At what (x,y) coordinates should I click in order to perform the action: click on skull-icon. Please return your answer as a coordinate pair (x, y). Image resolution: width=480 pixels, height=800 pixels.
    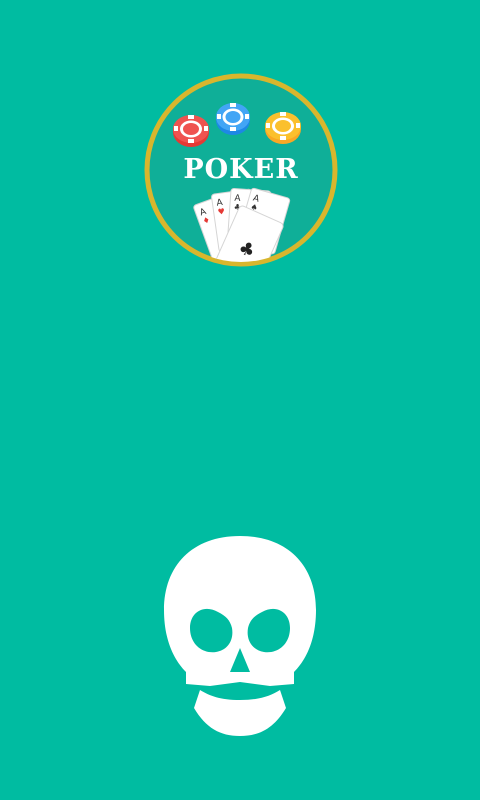
    Looking at the image, I should click on (240, 636).